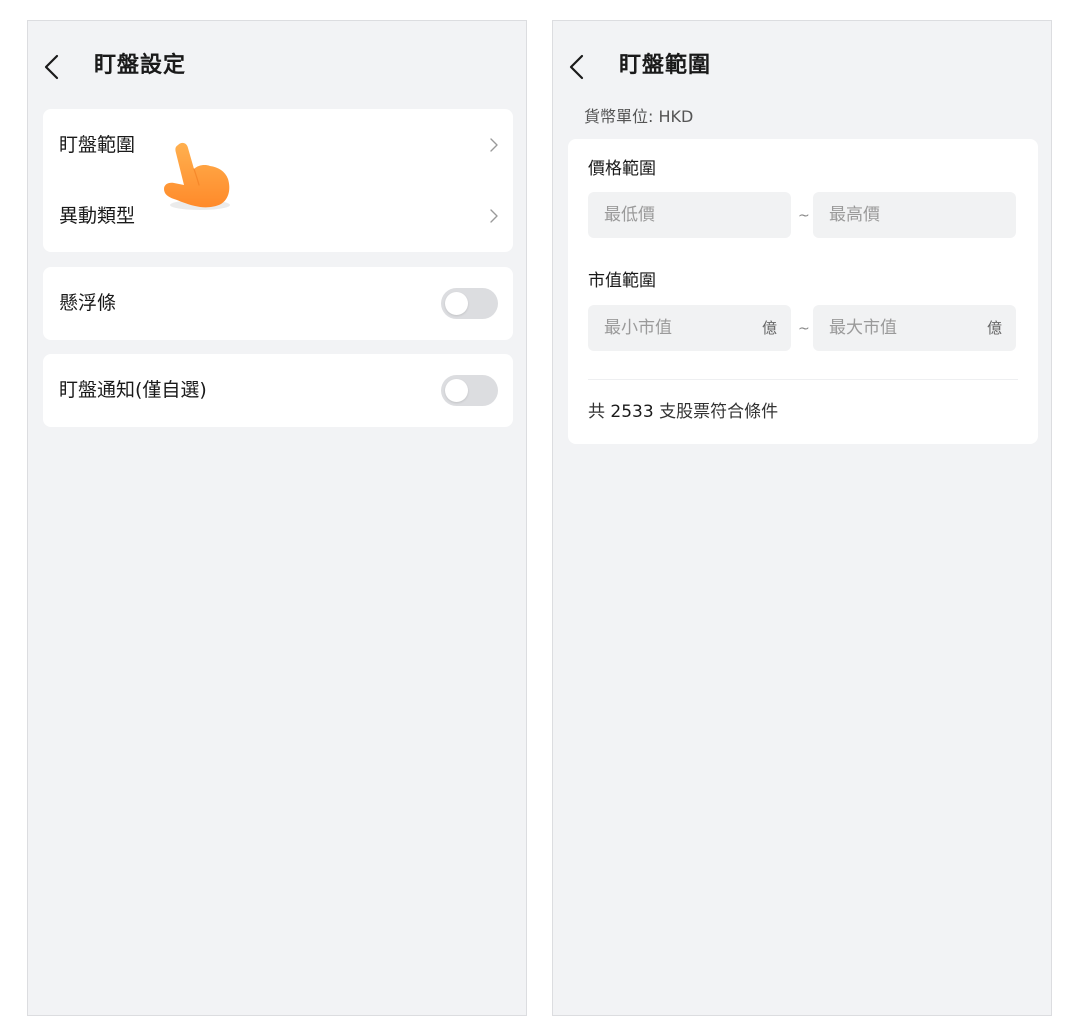 The width and height of the screenshot is (1080, 1036). What do you see at coordinates (622, 281) in the screenshot?
I see `market-cap-range-label: 市值範圍` at bounding box center [622, 281].